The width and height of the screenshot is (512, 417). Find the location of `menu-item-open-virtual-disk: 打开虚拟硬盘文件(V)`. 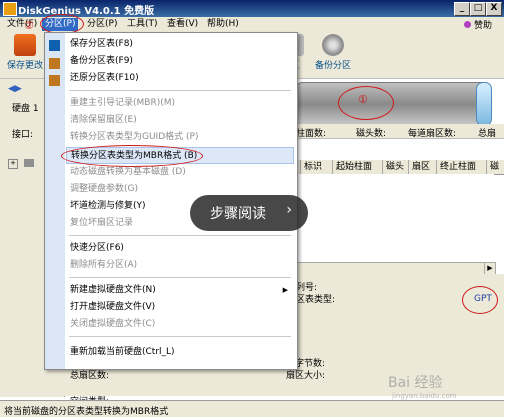

menu-item-open-virtual-disk: 打开虚拟硬盘文件(V) is located at coordinates (180, 307).